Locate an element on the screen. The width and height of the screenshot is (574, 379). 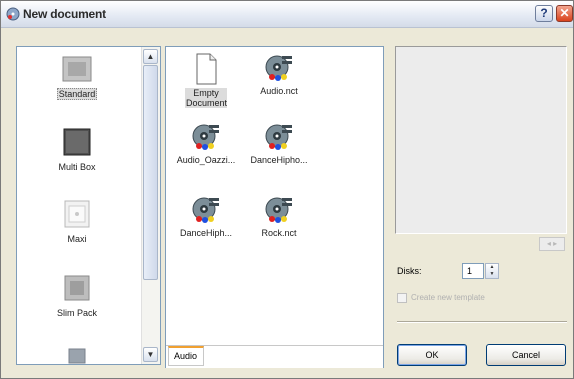
multi-box-icon is located at coordinates (77, 142).